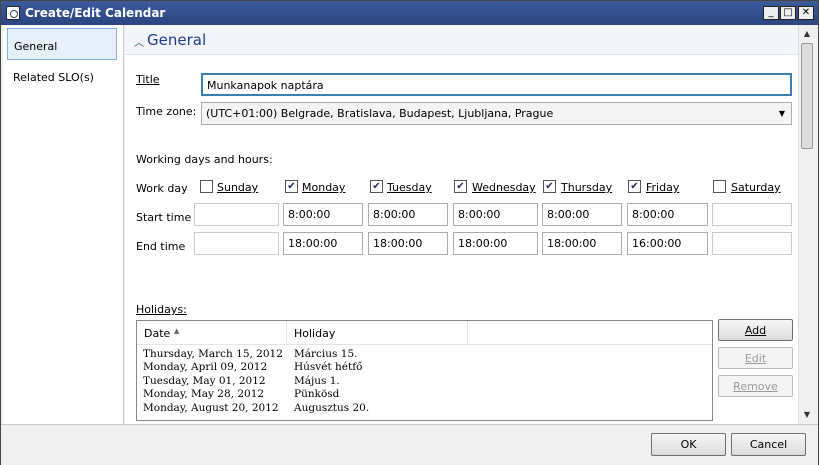 Image resolution: width=819 pixels, height=465 pixels. Describe the element at coordinates (323, 243) in the screenshot. I see `monday-end-time: 18:00:00` at that location.